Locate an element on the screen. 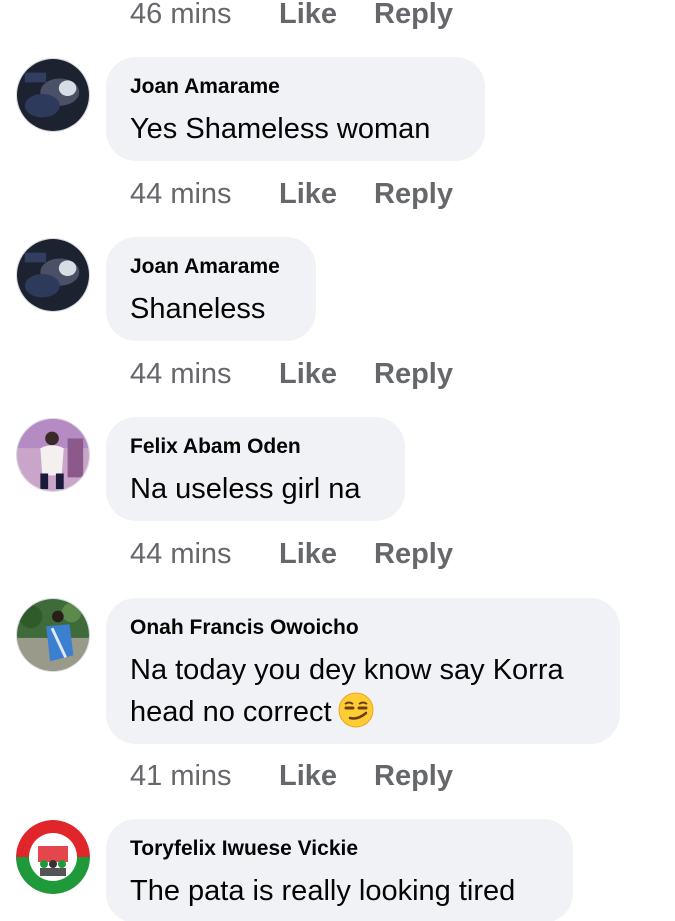  comment-meta-row: 41 mins Like Reply is located at coordinates (291, 776).